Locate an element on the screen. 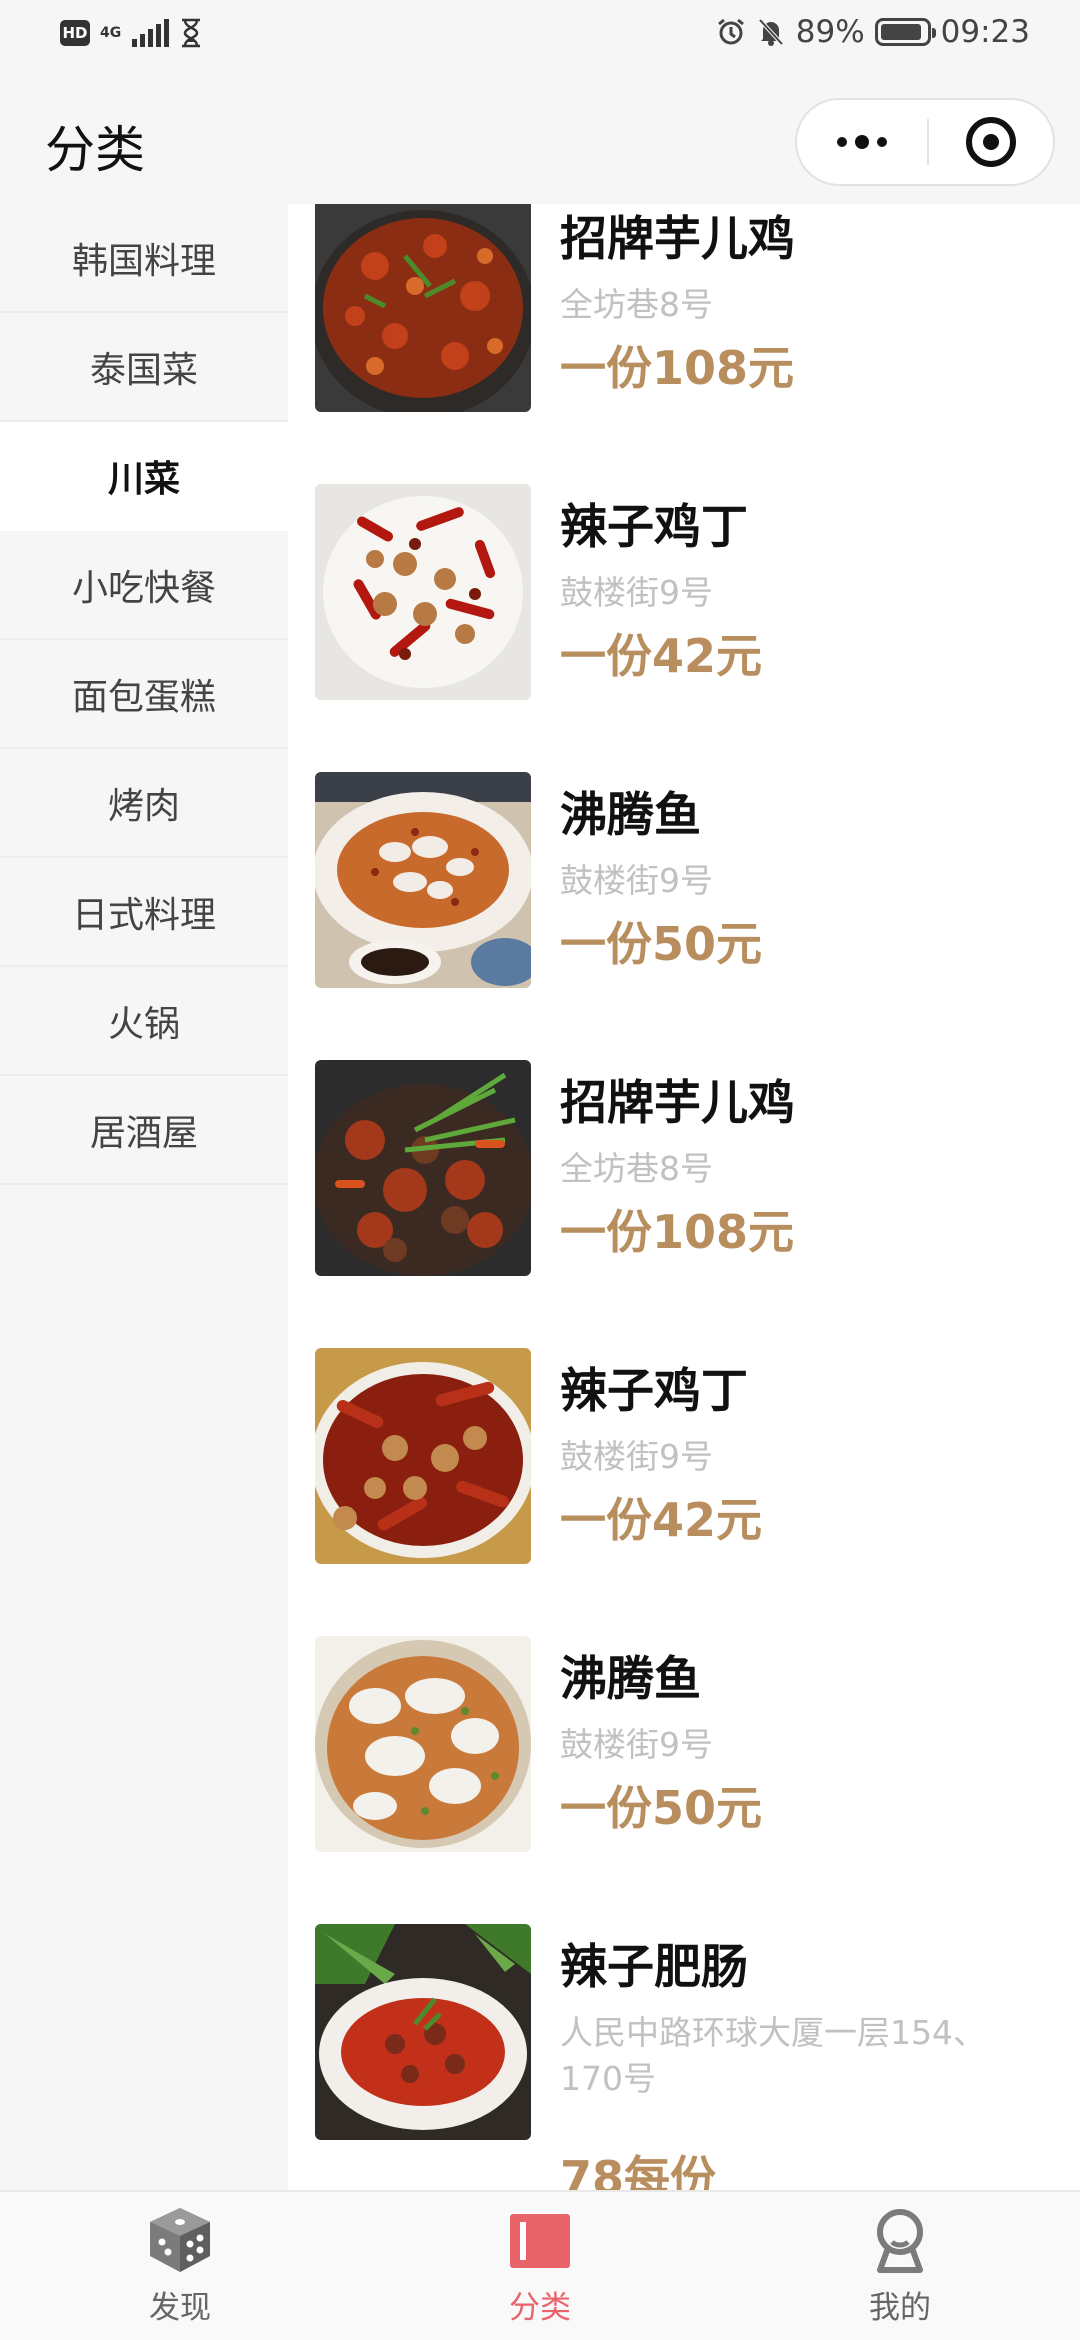 The width and height of the screenshot is (1080, 2340). sidebar-item-snacks: 小吃快餐 is located at coordinates (144, 585).